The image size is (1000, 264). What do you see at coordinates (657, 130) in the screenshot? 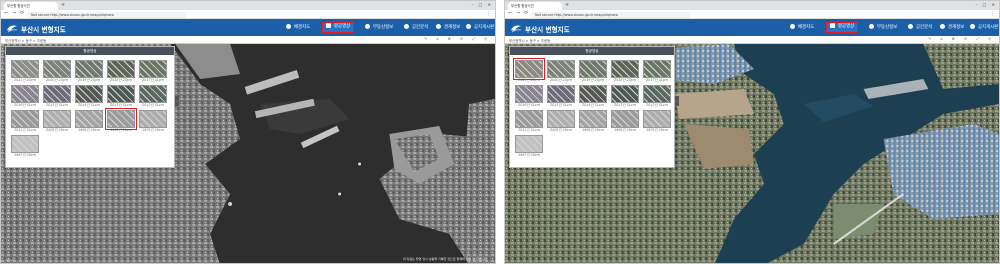
I see `thumbnail-caption: 1975년 25cm` at bounding box center [657, 130].